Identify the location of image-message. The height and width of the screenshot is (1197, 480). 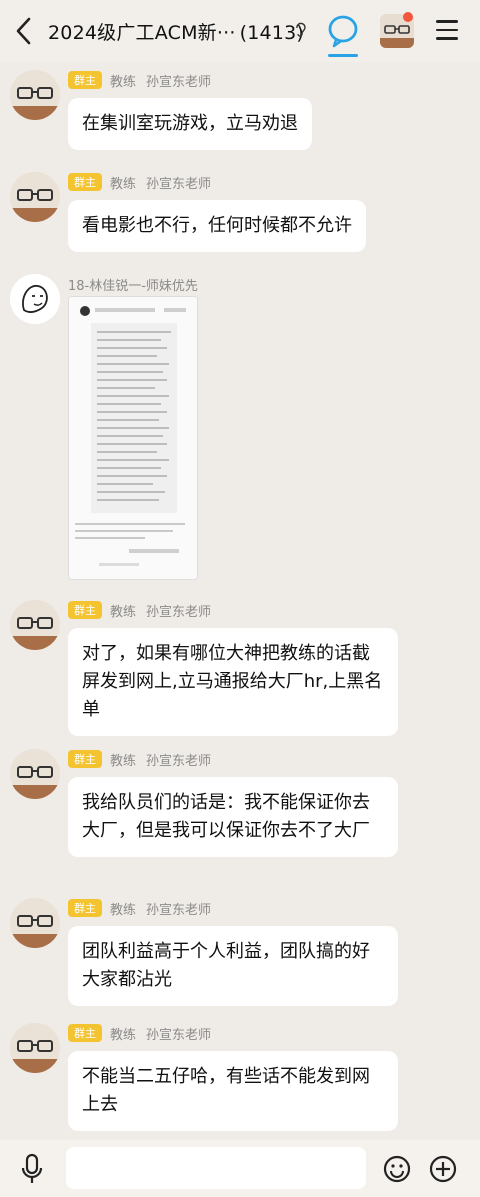
(133, 438).